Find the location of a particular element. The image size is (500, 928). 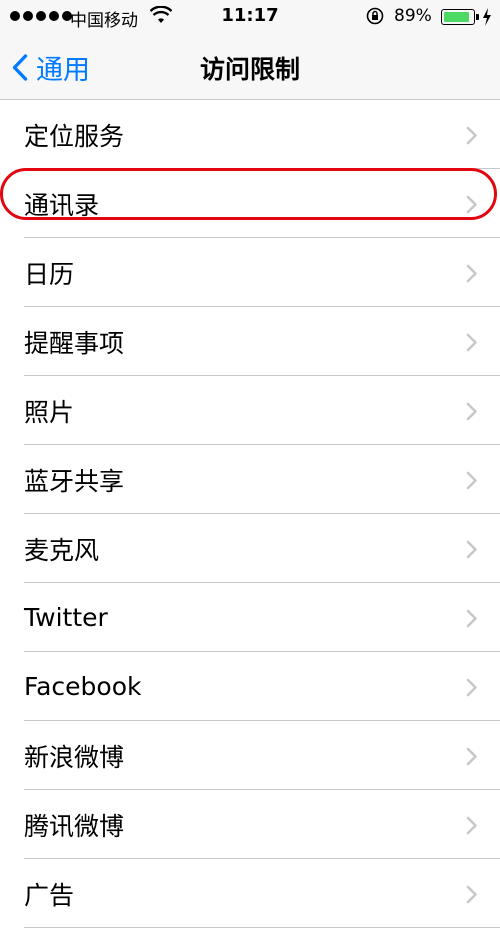

list-item-photos: 照片 is located at coordinates (250, 410).